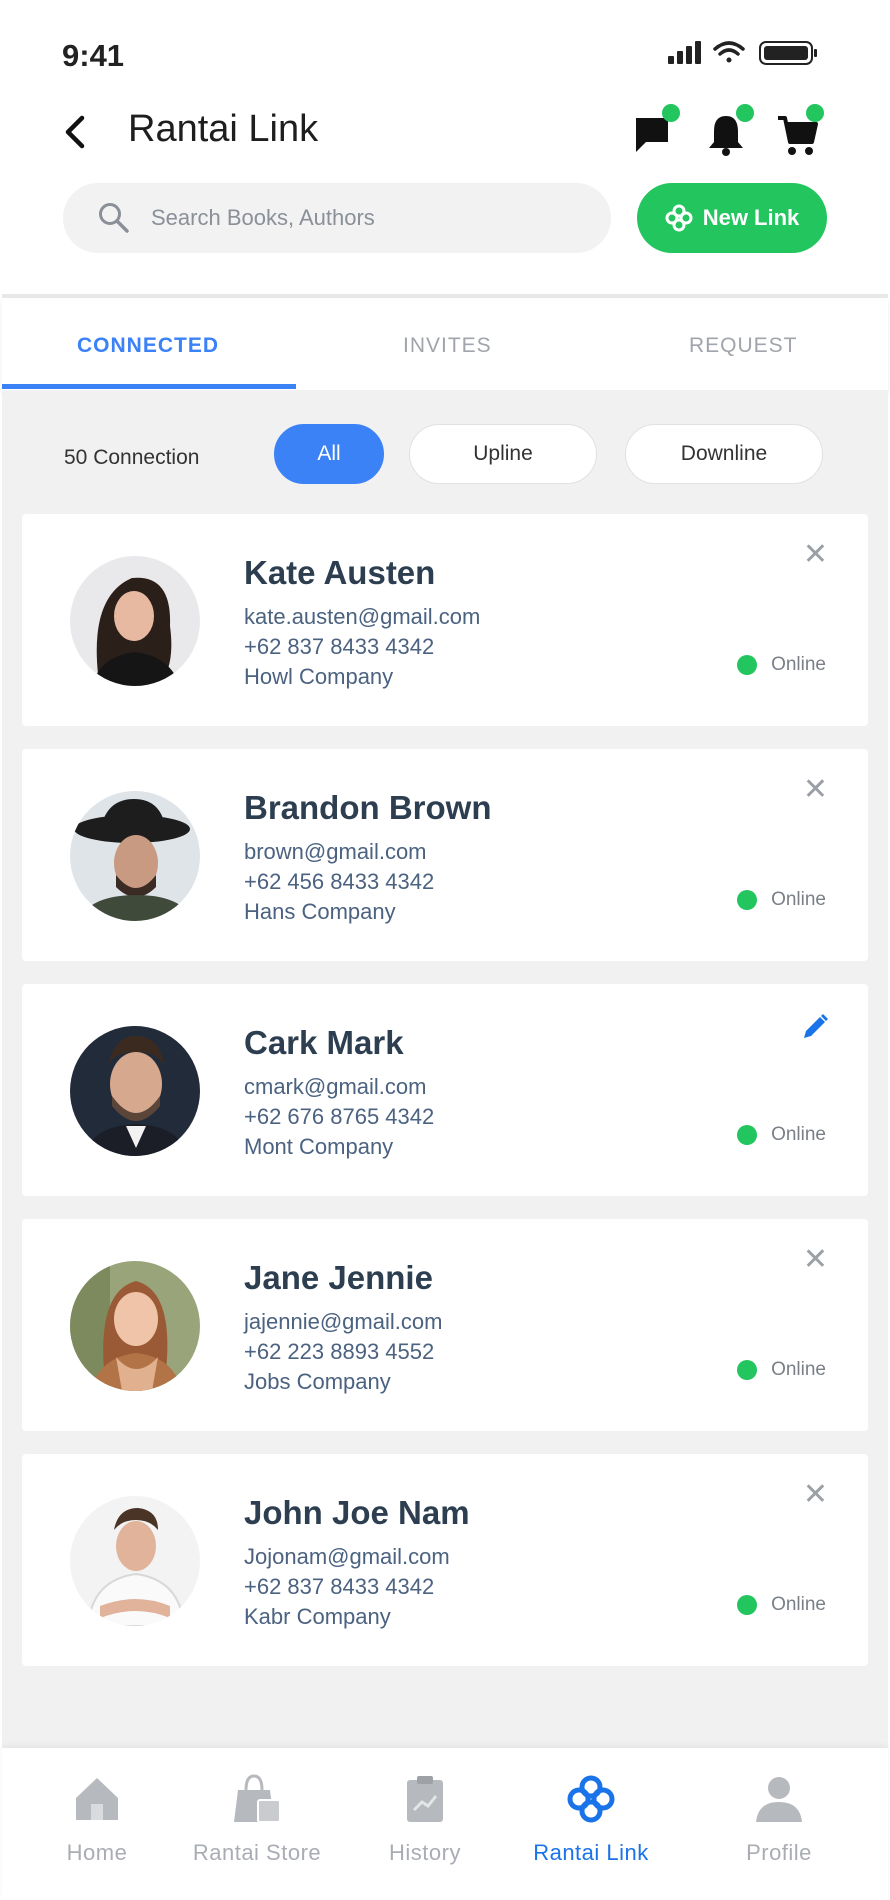  I want to click on contact-email: jajennie@gmail.com, so click(343, 1321).